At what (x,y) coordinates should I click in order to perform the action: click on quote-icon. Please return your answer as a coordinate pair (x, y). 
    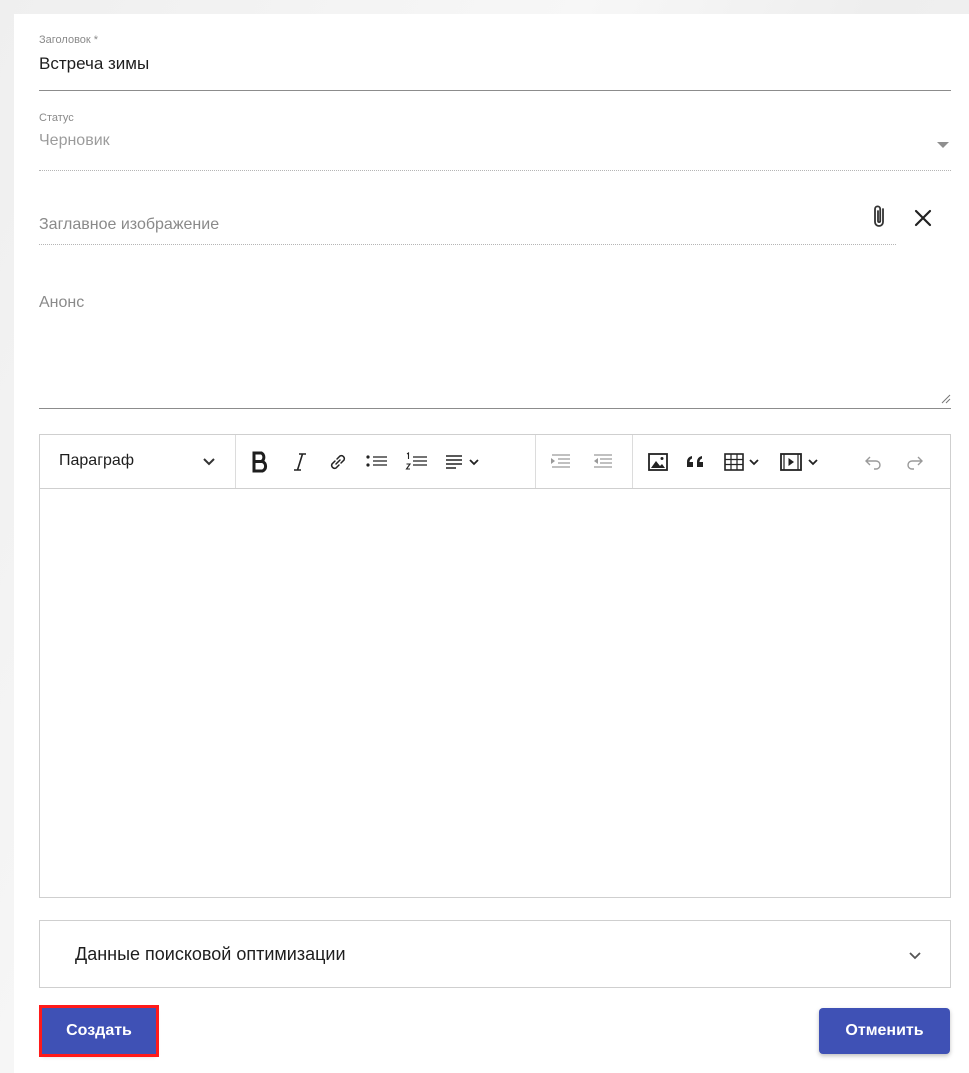
    Looking at the image, I should click on (695, 461).